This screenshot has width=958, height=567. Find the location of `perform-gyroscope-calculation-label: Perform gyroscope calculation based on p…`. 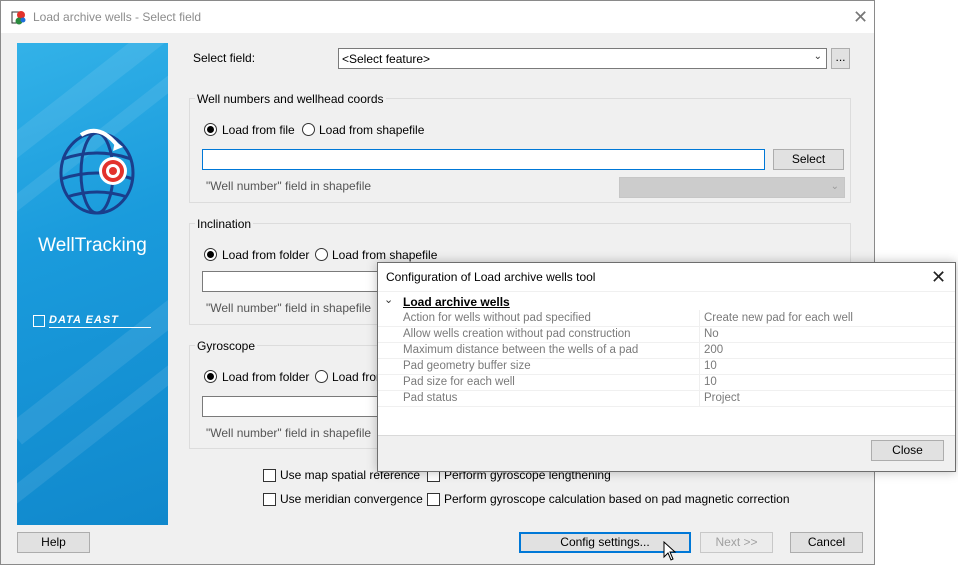

perform-gyroscope-calculation-label: Perform gyroscope calculation based on p… is located at coordinates (617, 499).